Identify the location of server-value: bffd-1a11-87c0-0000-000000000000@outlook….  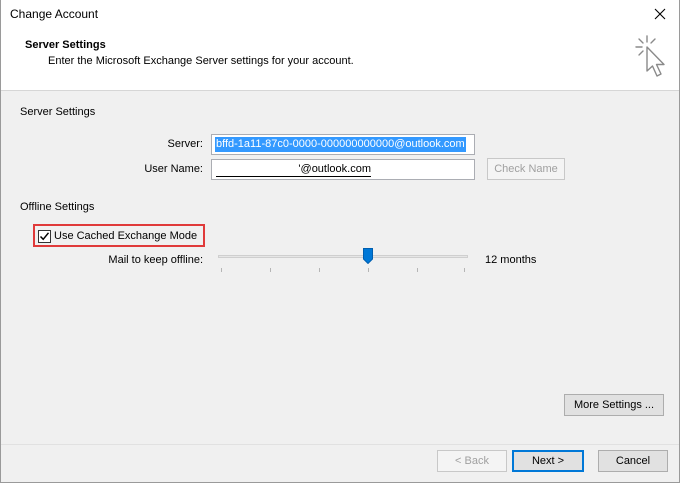
(340, 144).